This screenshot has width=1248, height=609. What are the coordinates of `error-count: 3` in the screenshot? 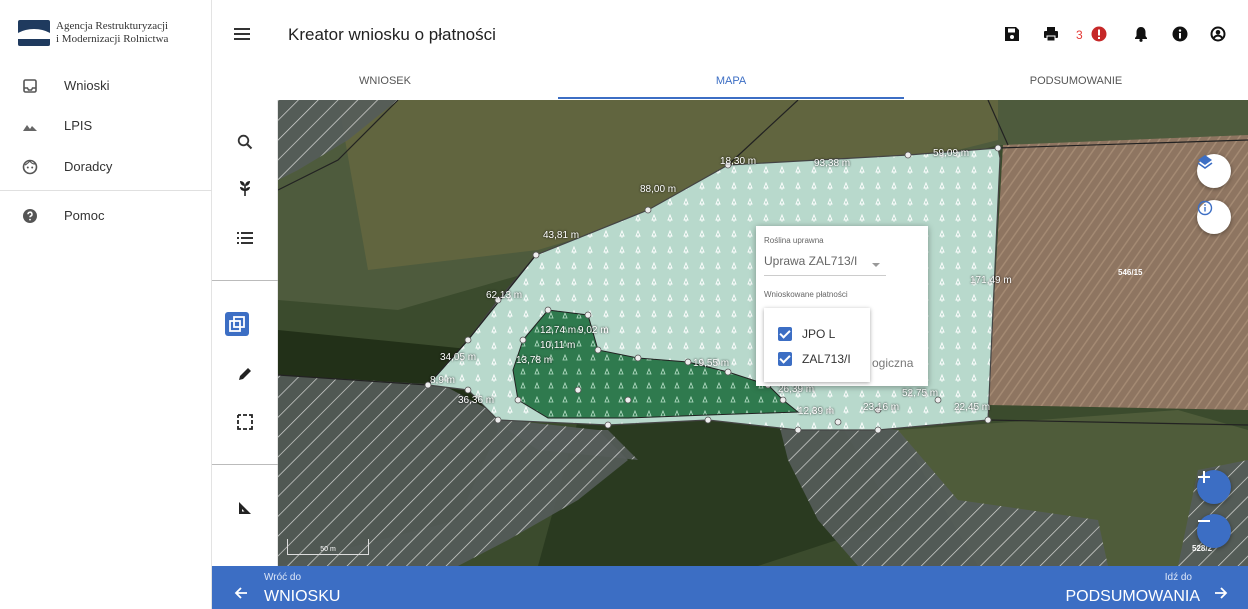 It's located at (1079, 35).